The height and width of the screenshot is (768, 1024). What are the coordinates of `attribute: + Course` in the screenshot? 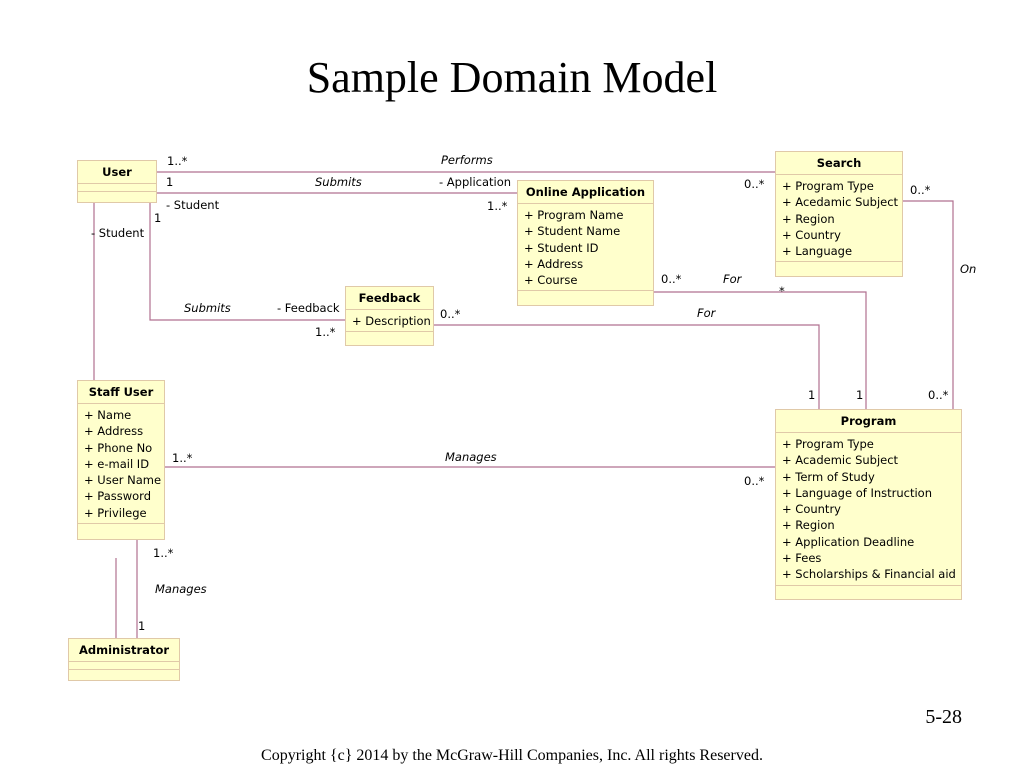 It's located at (551, 280).